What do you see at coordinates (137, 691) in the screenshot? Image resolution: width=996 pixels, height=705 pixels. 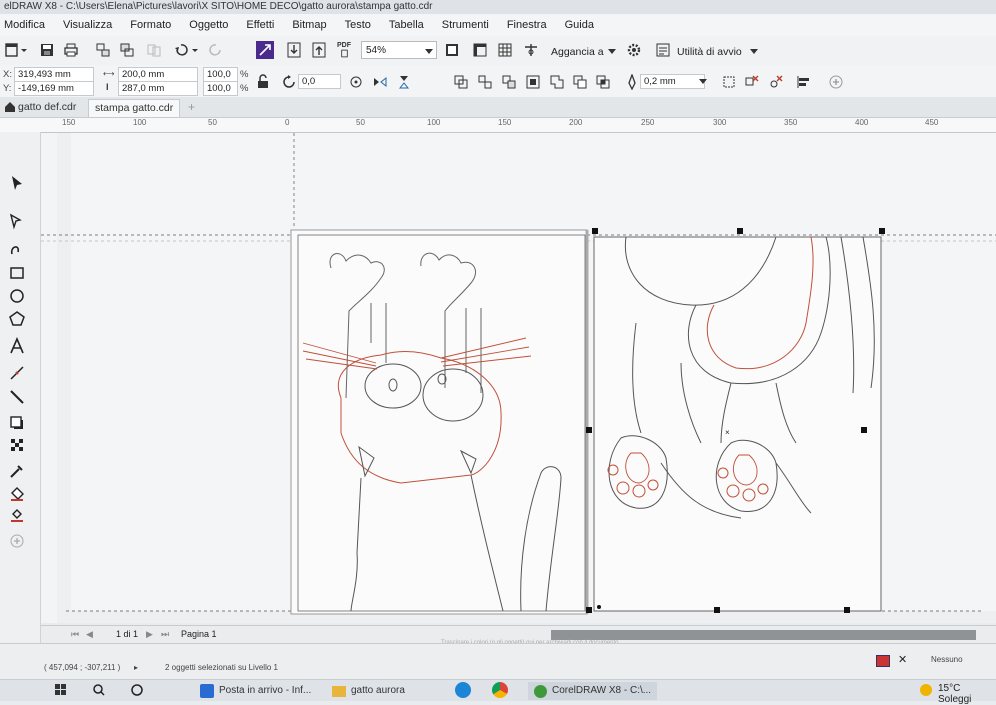 I see `task-view-icon` at bounding box center [137, 691].